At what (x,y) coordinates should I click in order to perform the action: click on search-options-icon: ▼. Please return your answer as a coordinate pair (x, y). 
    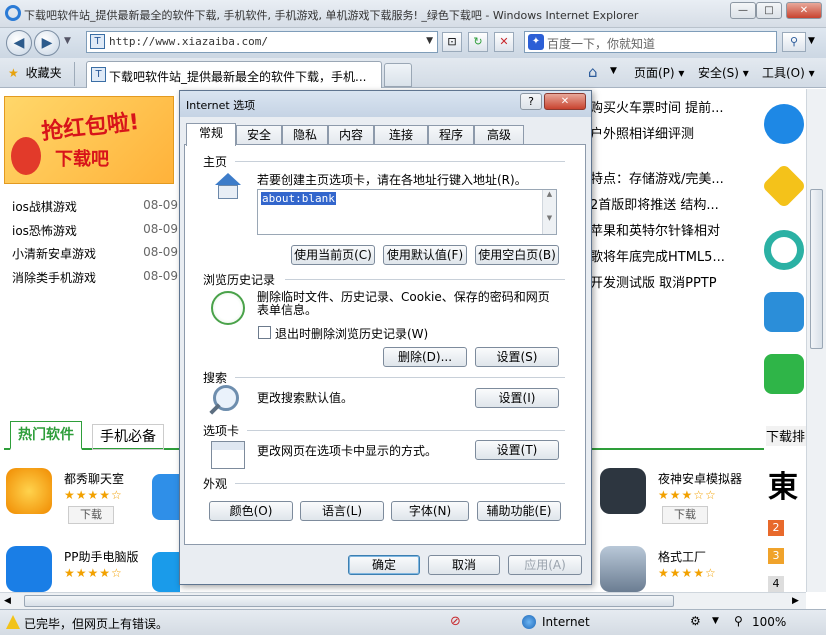
    Looking at the image, I should click on (811, 41).